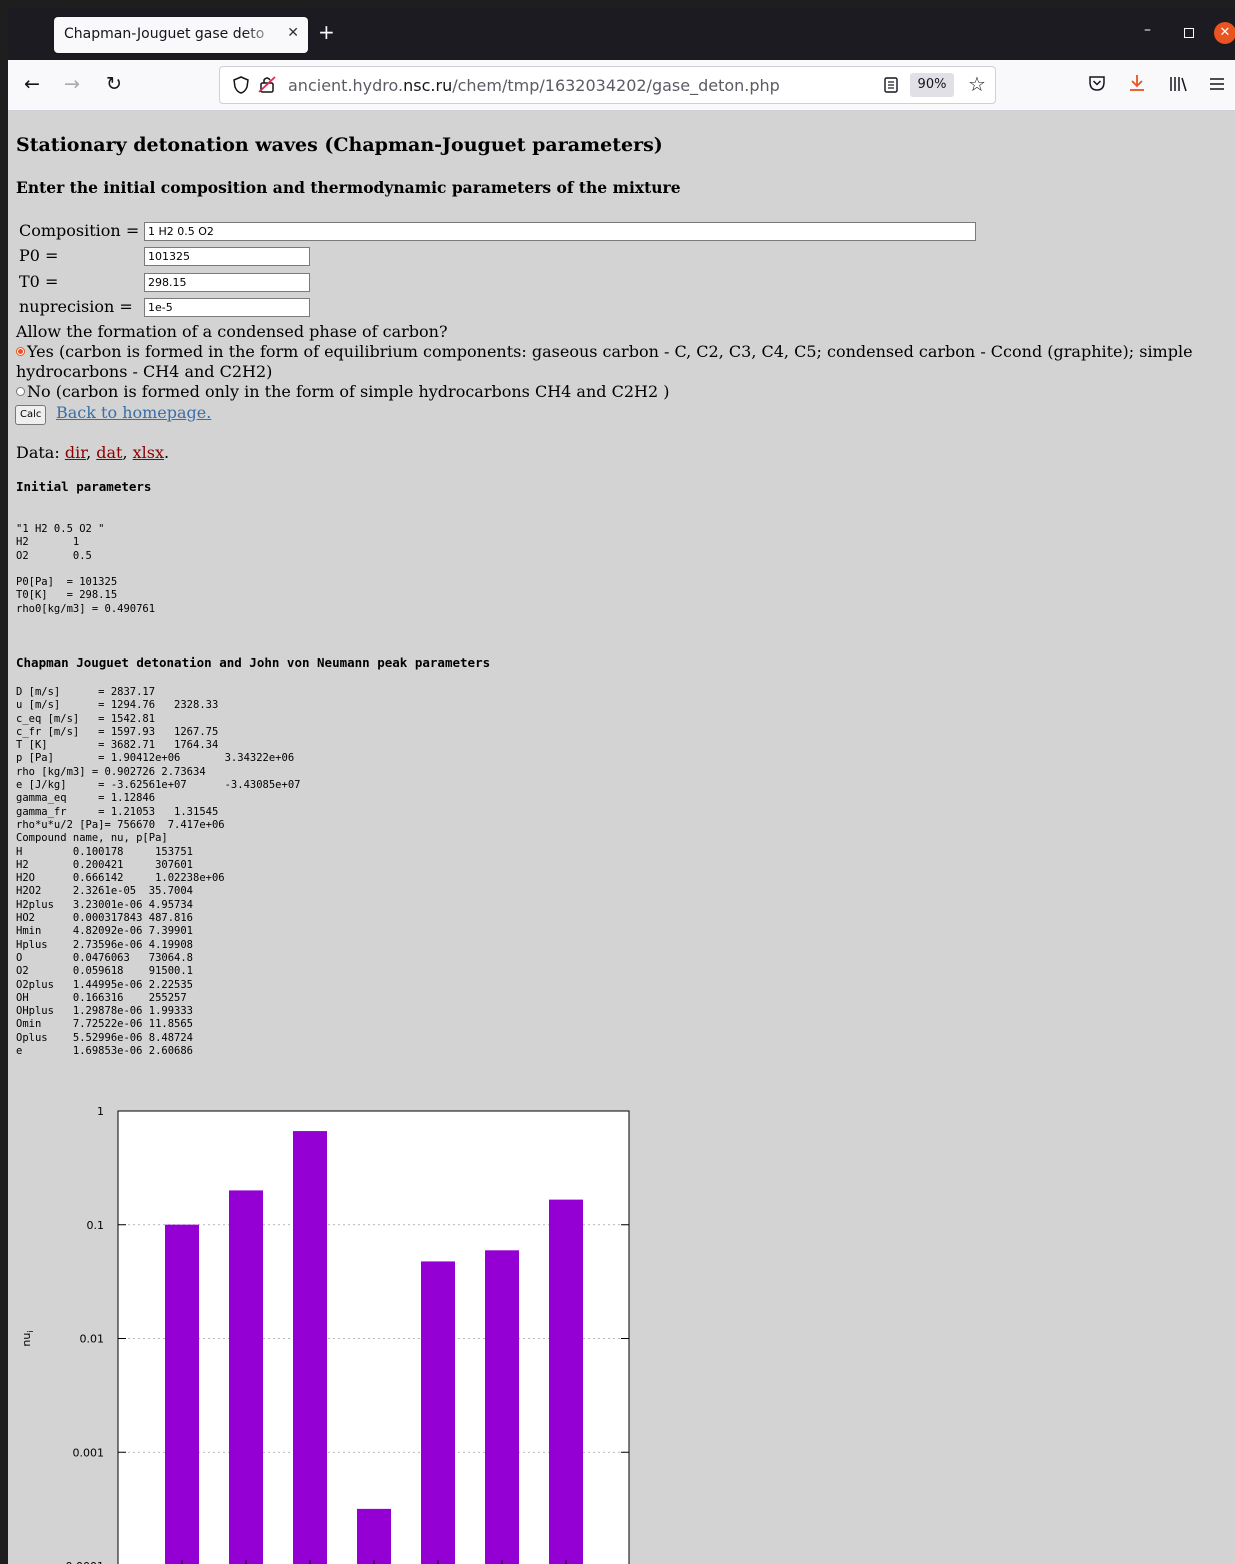 This screenshot has height=1564, width=1235. I want to click on new-tab-icon: +, so click(326, 32).